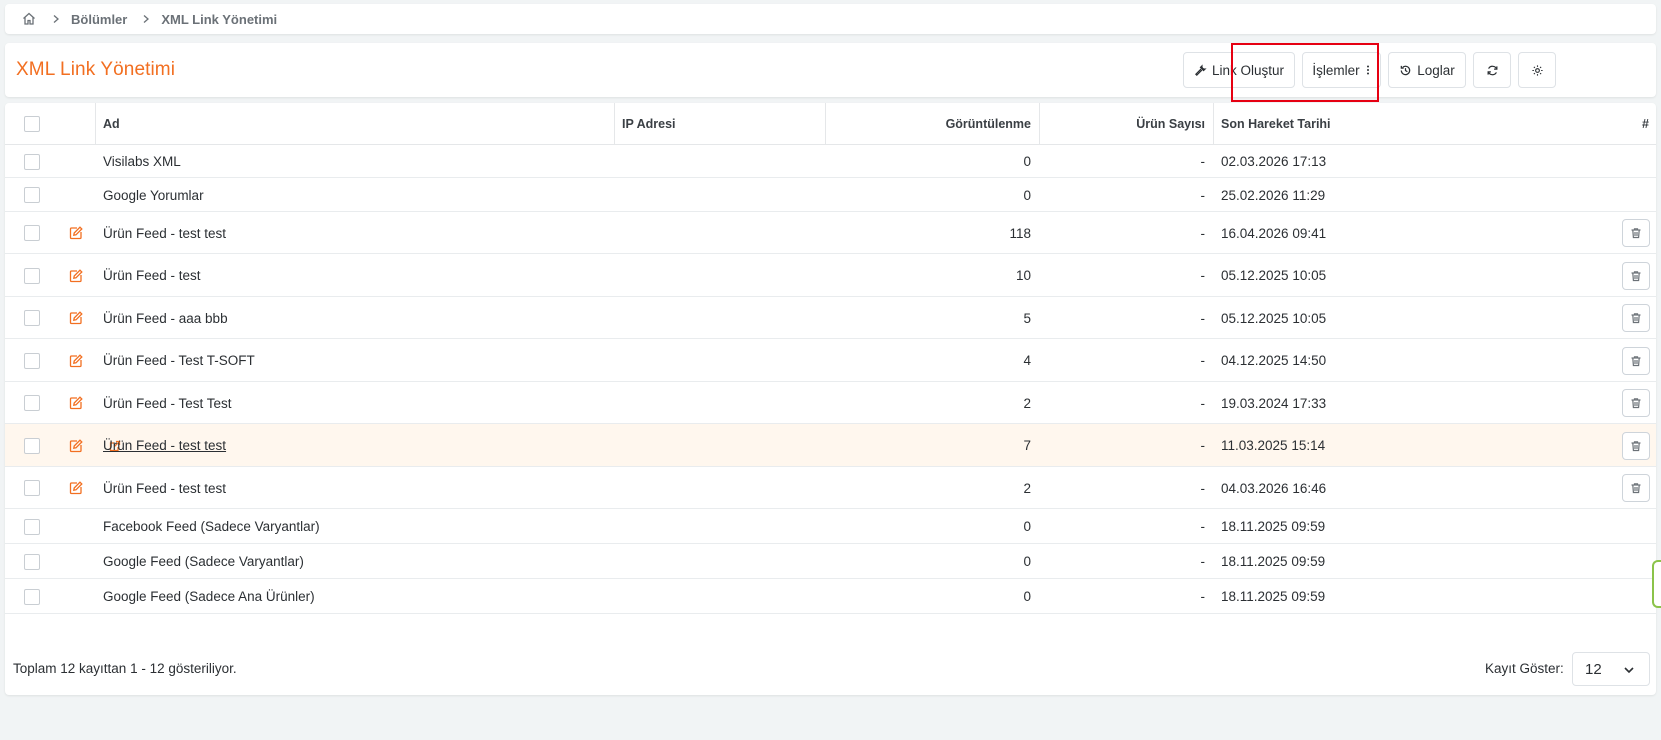 This screenshot has width=1661, height=740. Describe the element at coordinates (1276, 124) in the screenshot. I see `col-last-activity: Son Hareket Tarihi` at that location.